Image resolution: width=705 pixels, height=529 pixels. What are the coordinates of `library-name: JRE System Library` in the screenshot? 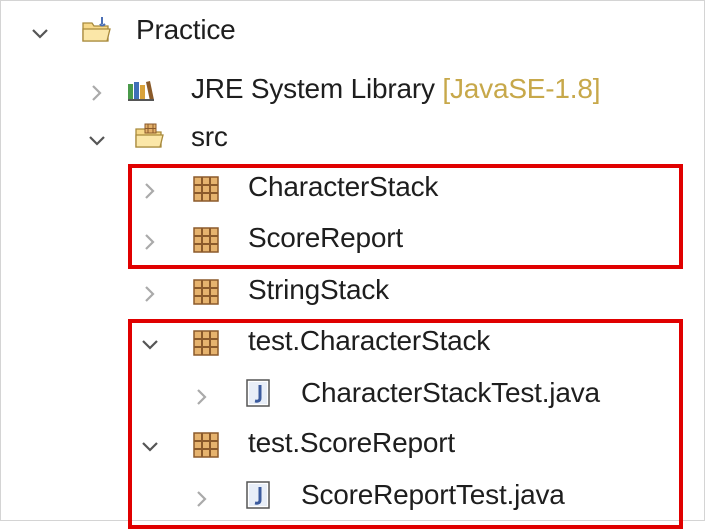 It's located at (313, 88).